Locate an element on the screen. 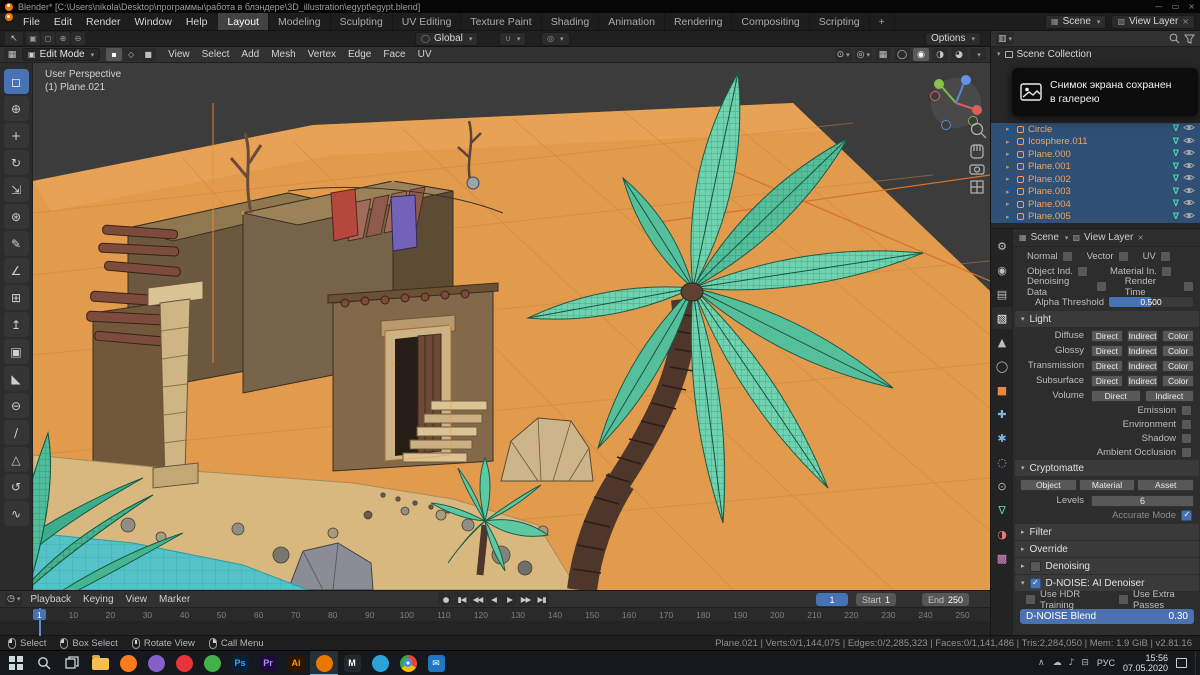 This screenshot has width=1200, height=675. search-icon is located at coordinates (1174, 38).